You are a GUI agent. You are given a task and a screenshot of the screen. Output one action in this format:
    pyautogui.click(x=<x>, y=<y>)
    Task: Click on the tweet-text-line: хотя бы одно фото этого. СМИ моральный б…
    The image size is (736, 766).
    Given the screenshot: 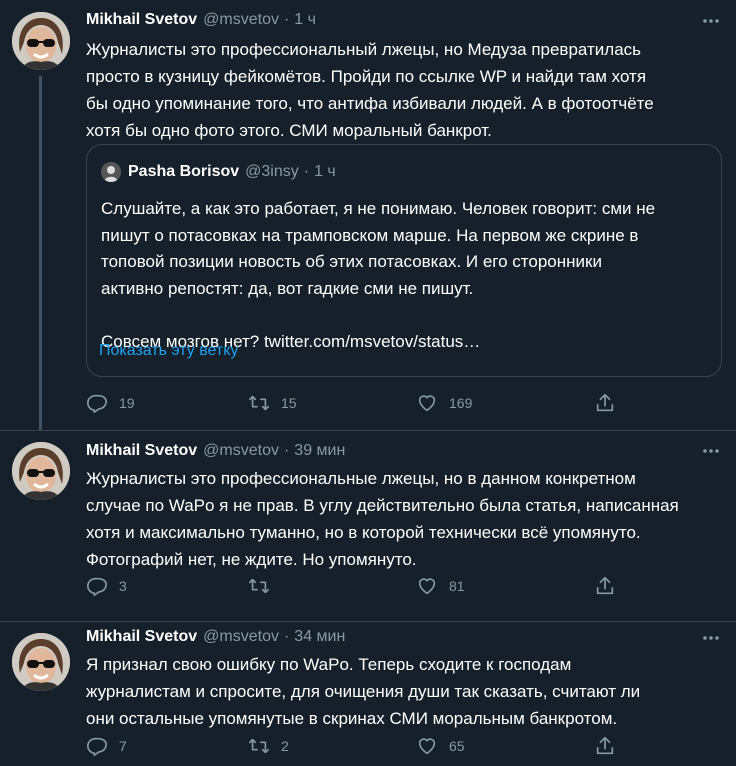 What is the action you would take?
    pyautogui.click(x=289, y=130)
    